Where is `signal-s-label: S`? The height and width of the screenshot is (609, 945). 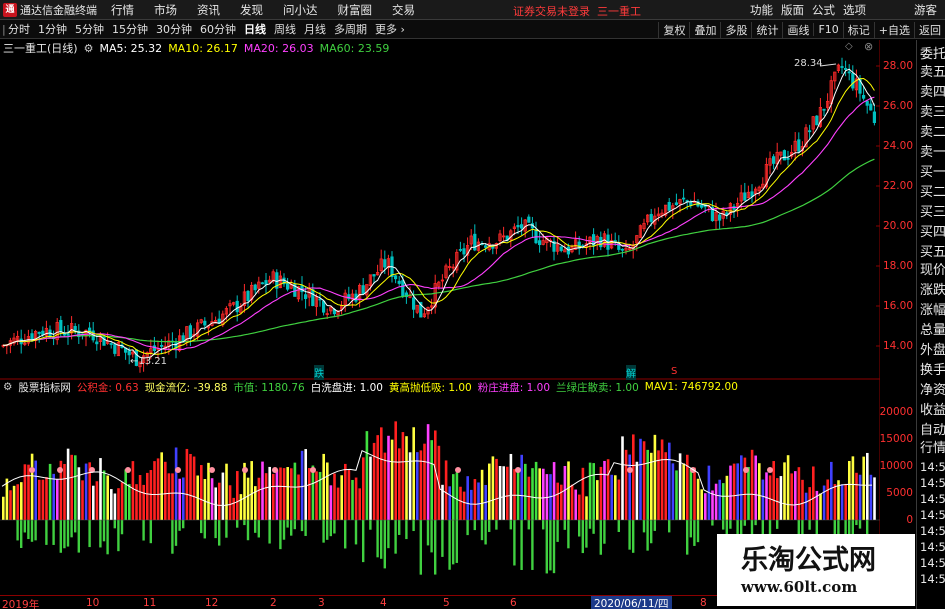
signal-s-label: S is located at coordinates (674, 371).